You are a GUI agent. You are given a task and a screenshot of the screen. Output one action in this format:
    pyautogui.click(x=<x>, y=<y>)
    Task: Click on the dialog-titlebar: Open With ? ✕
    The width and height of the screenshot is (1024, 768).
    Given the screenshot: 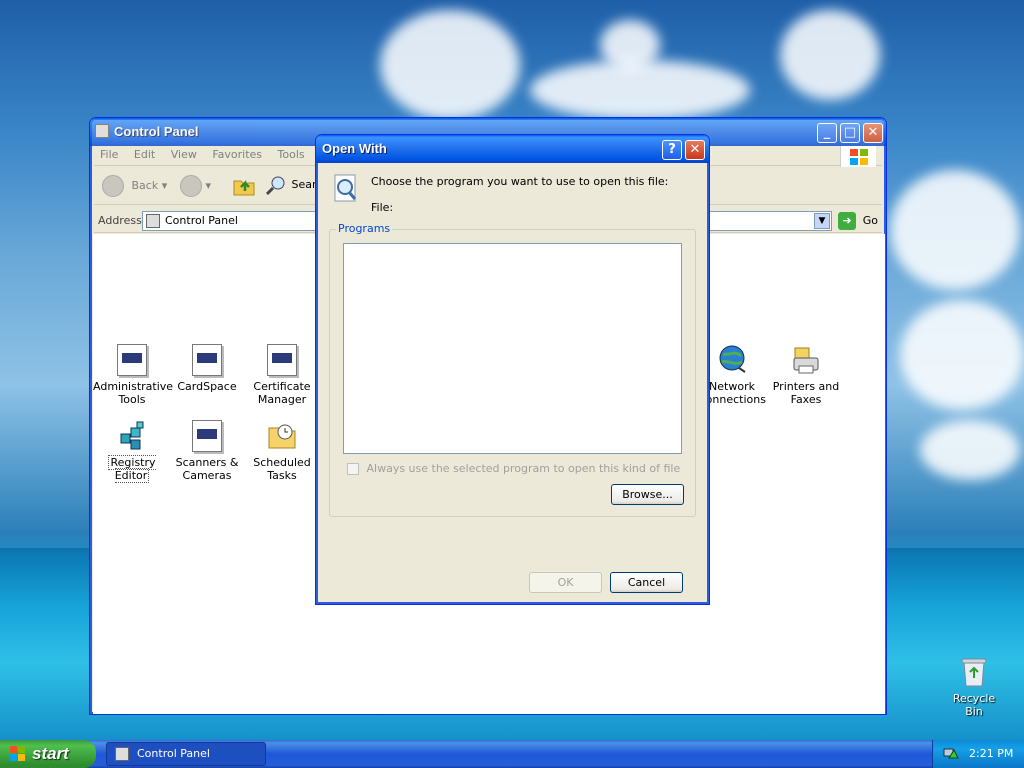 What is the action you would take?
    pyautogui.click(x=512, y=149)
    